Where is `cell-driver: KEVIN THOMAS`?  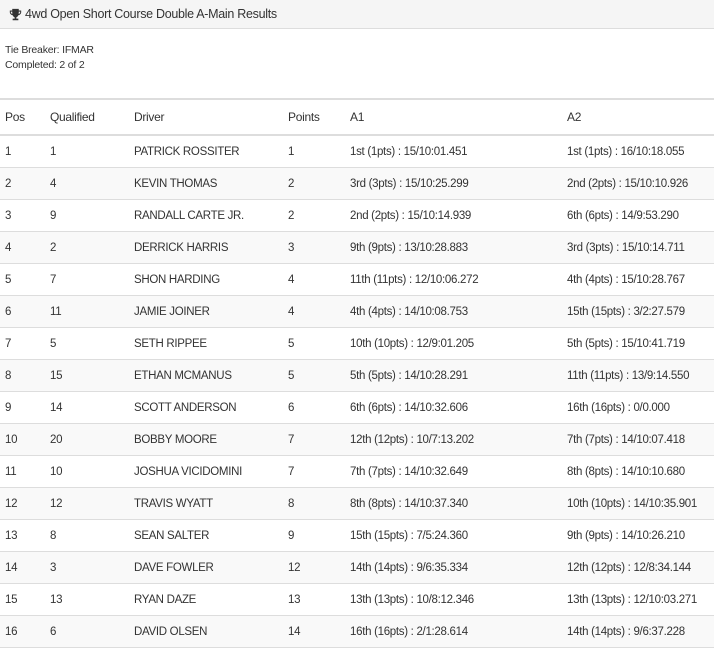
cell-driver: KEVIN THOMAS is located at coordinates (211, 183).